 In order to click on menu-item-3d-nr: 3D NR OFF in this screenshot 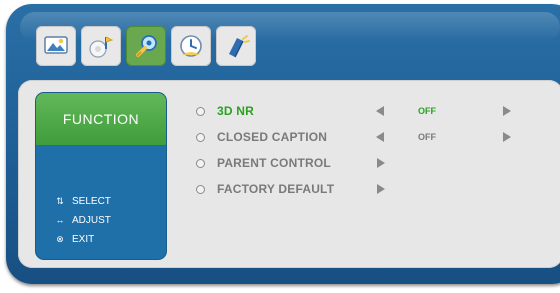, I will do `click(361, 111)`.